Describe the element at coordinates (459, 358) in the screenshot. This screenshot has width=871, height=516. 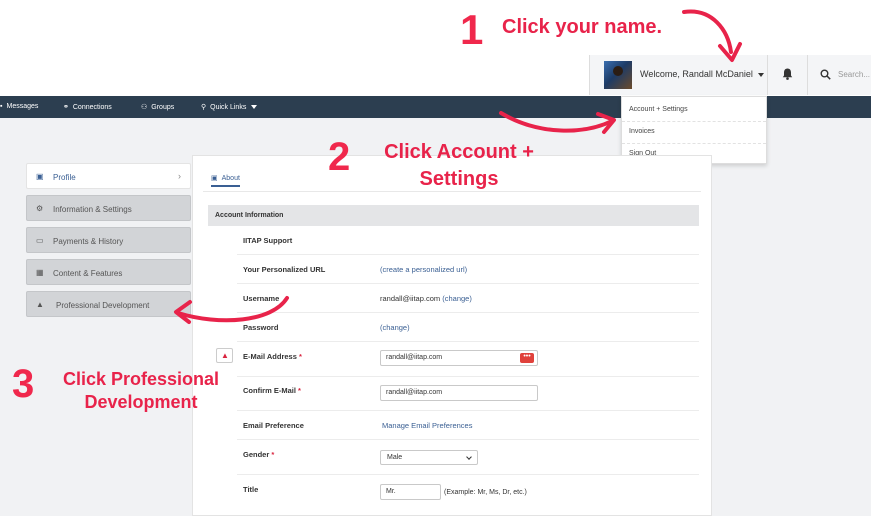
I see `email-field: randall@iitap.com •••` at that location.